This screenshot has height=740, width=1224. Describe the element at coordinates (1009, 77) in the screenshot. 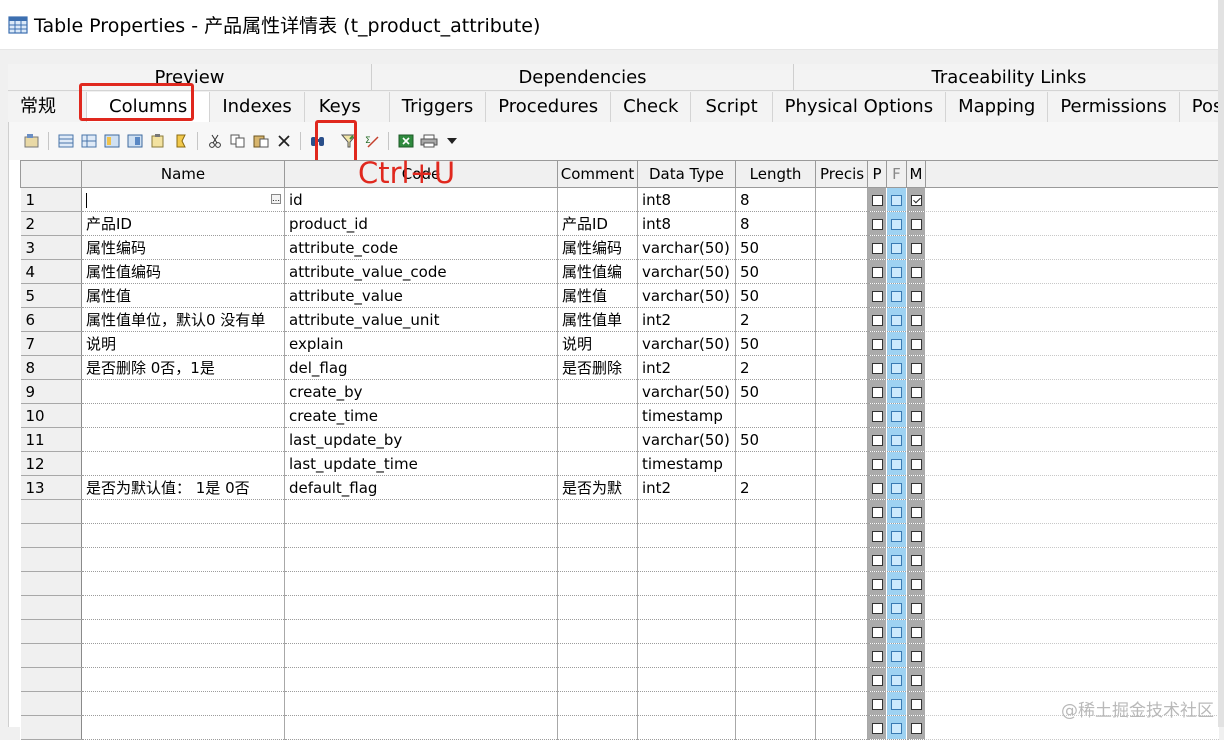

I see `tab-traceability-links: Traceability Links` at that location.